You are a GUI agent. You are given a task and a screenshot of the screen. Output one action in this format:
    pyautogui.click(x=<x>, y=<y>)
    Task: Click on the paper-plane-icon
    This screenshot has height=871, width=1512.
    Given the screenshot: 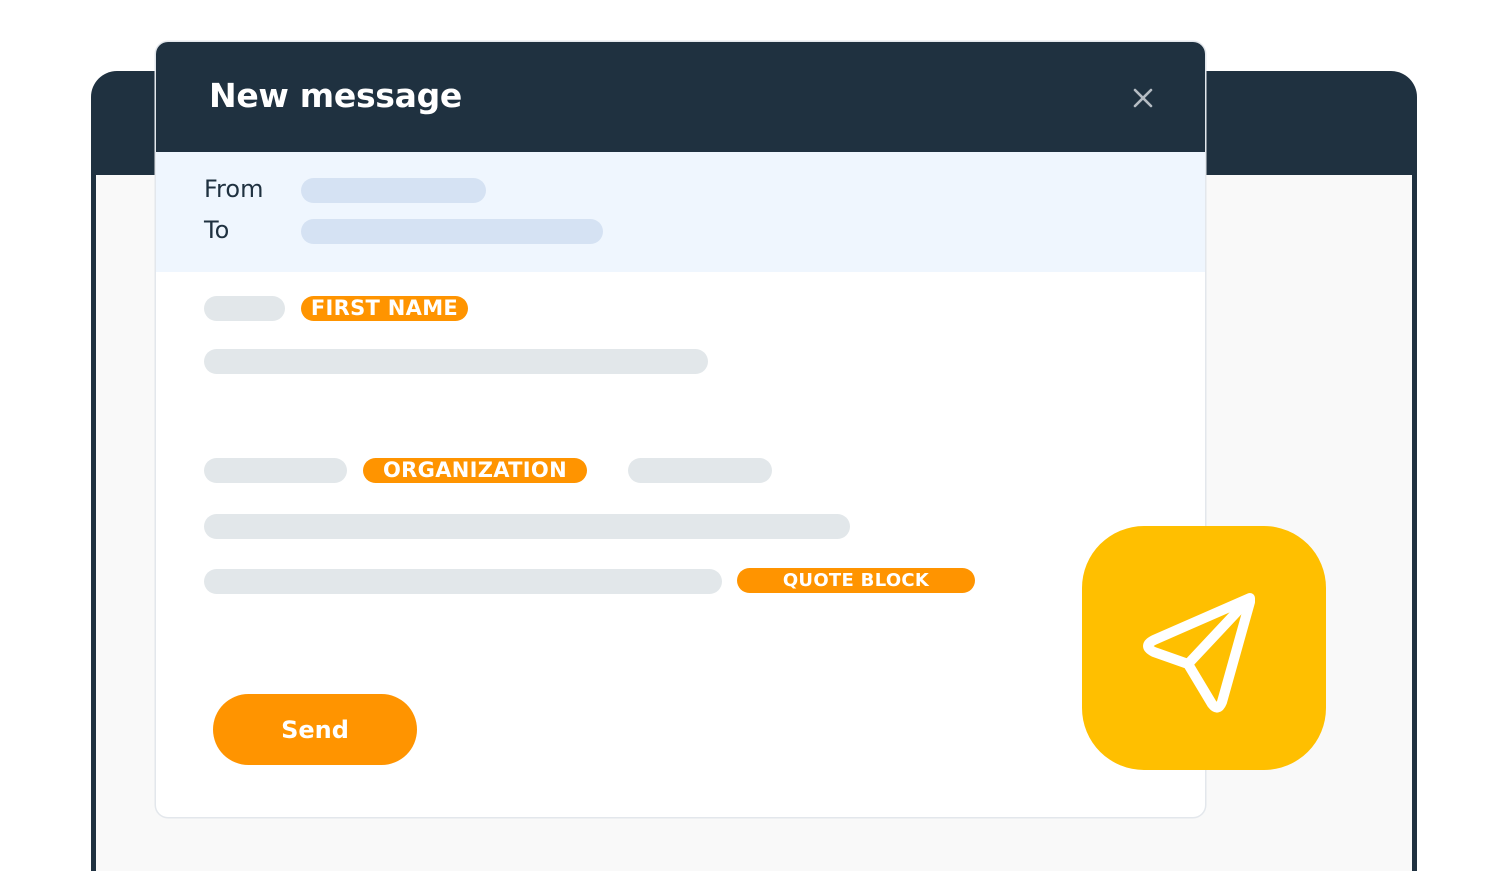 What is the action you would take?
    pyautogui.click(x=1199, y=653)
    